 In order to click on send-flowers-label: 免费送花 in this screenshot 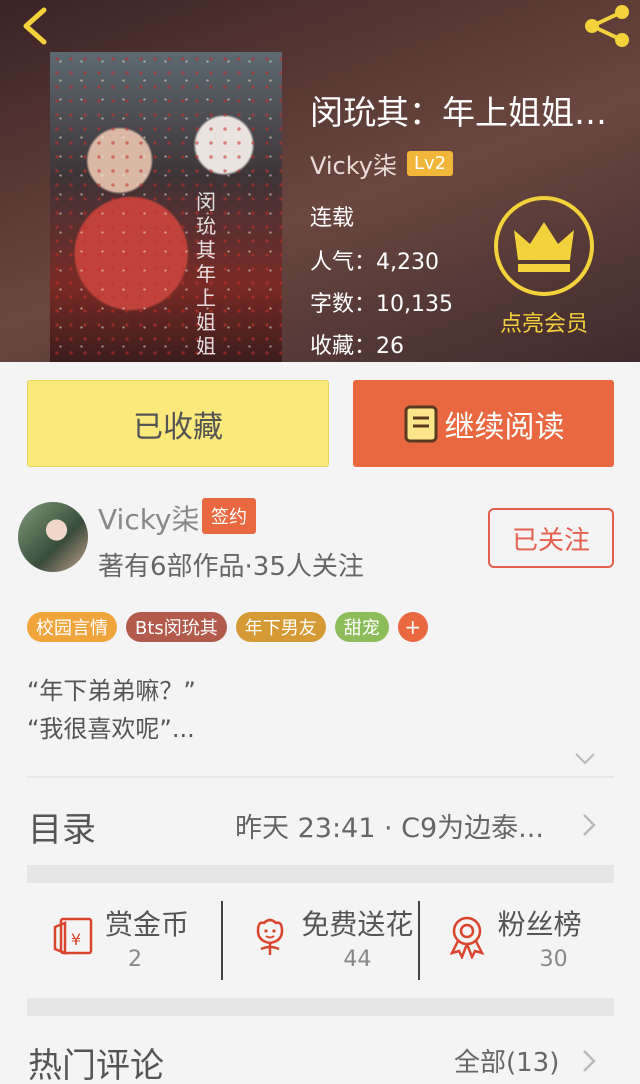, I will do `click(357, 924)`.